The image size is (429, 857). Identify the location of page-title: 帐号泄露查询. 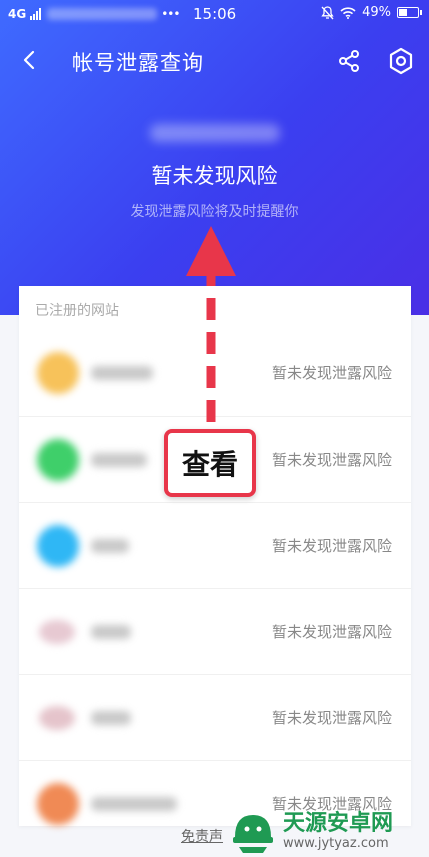
(138, 63).